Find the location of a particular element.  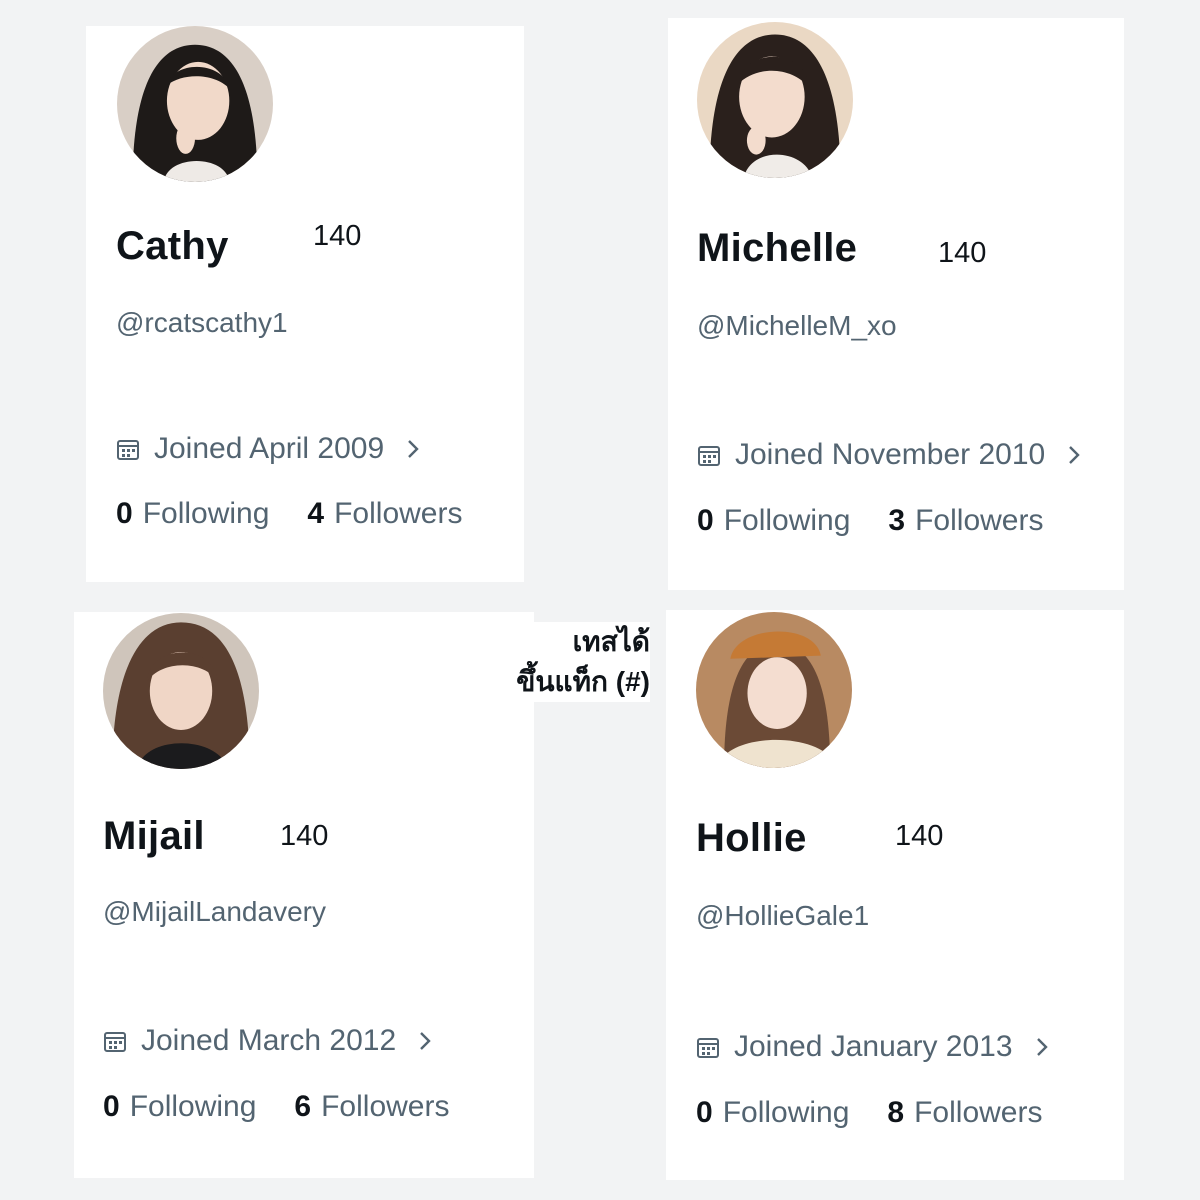

joined-date-row: Joined January 2013 is located at coordinates (873, 1047).